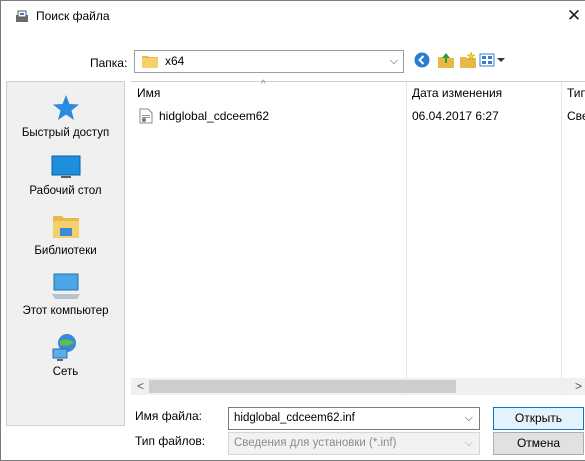  What do you see at coordinates (214, 116) in the screenshot?
I see `file-name: hidglobal_cdceem62` at bounding box center [214, 116].